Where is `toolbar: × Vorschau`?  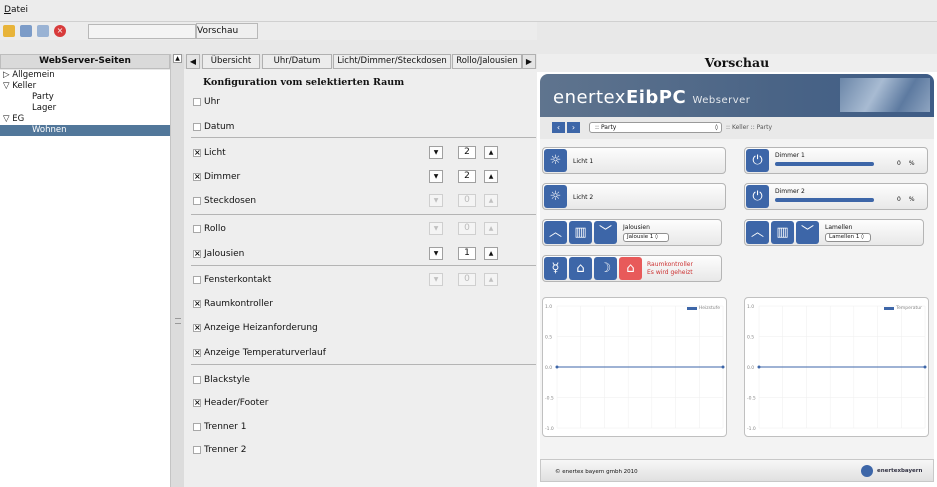
toolbar: × Vorschau is located at coordinates (268, 31).